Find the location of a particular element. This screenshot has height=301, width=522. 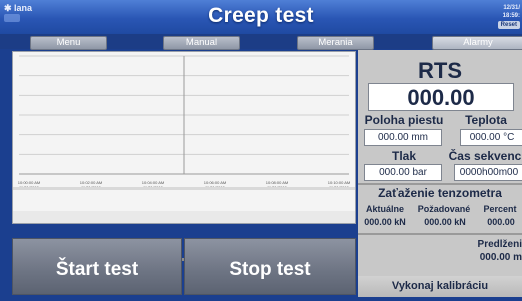

percent-label: Percent is located at coordinates (500, 209).